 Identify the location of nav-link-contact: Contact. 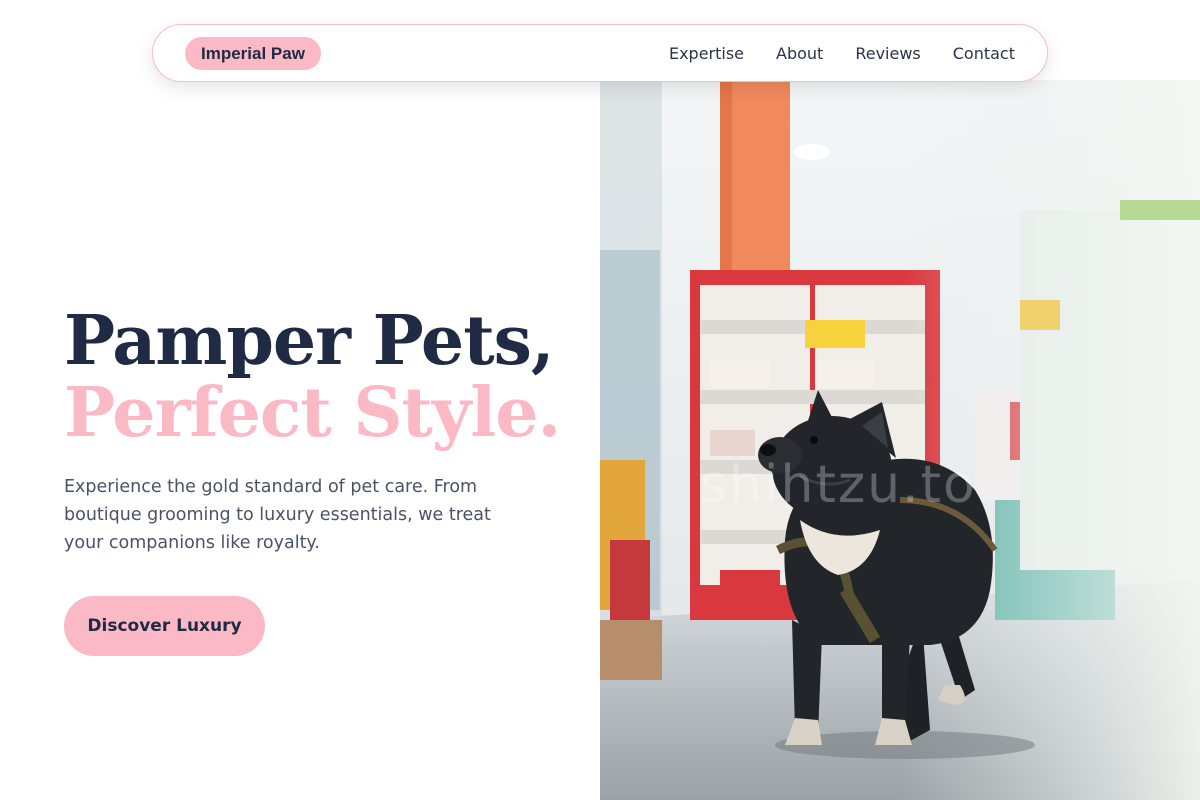
(984, 53).